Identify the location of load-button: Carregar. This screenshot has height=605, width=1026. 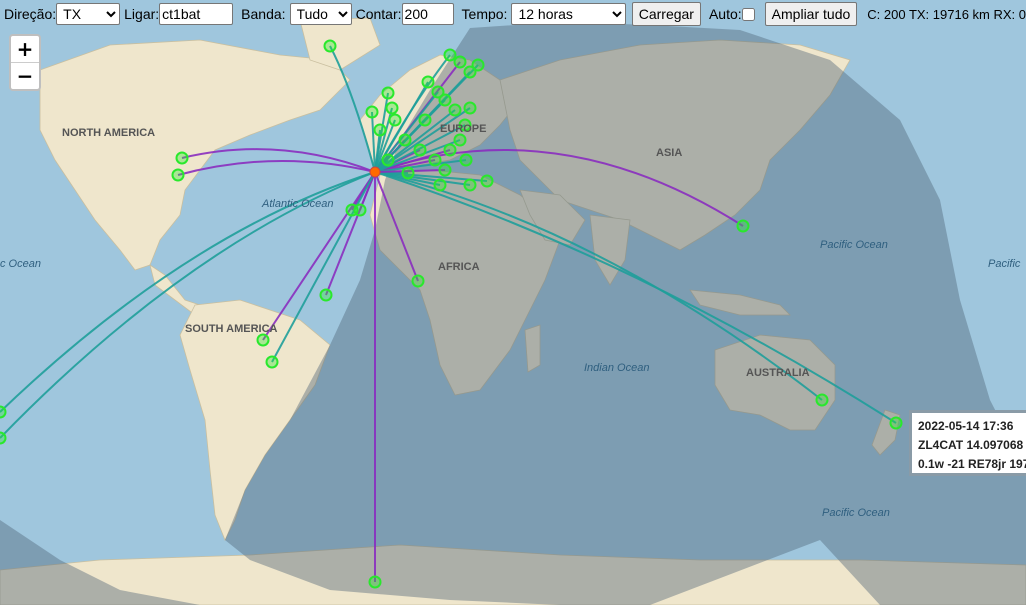
(666, 14).